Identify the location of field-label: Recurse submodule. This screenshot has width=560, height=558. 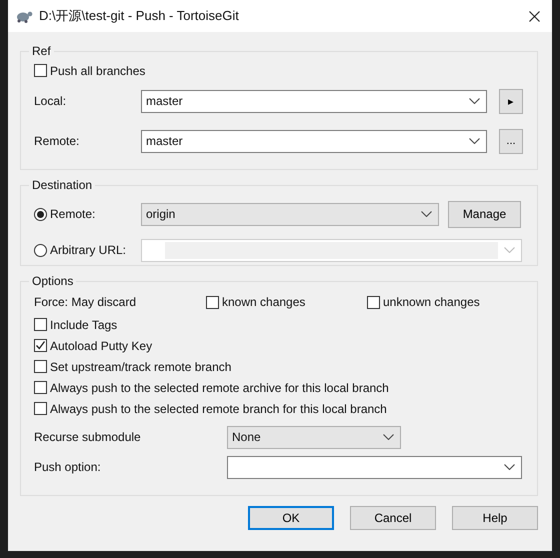
(88, 437).